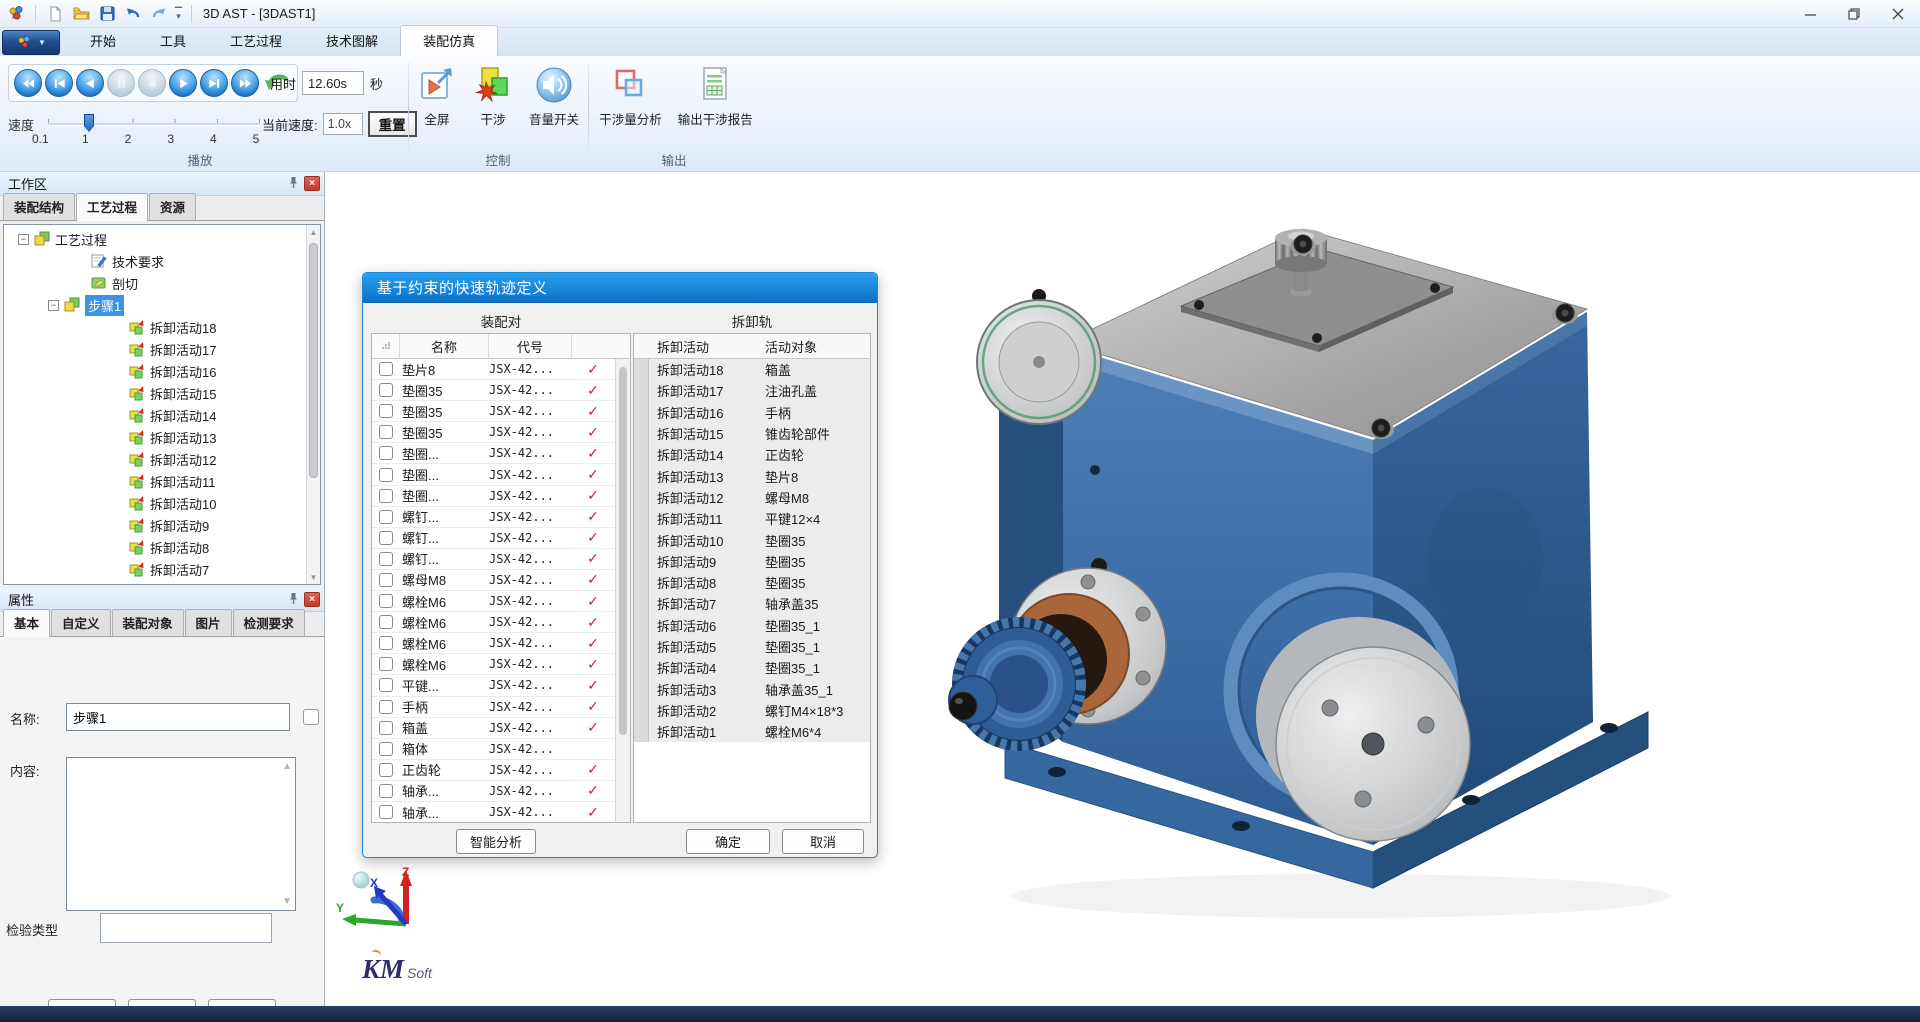 Image resolution: width=1920 pixels, height=1022 pixels. What do you see at coordinates (752, 391) in the screenshot?
I see `track-row: 拆卸活动17 注油孔盖` at bounding box center [752, 391].